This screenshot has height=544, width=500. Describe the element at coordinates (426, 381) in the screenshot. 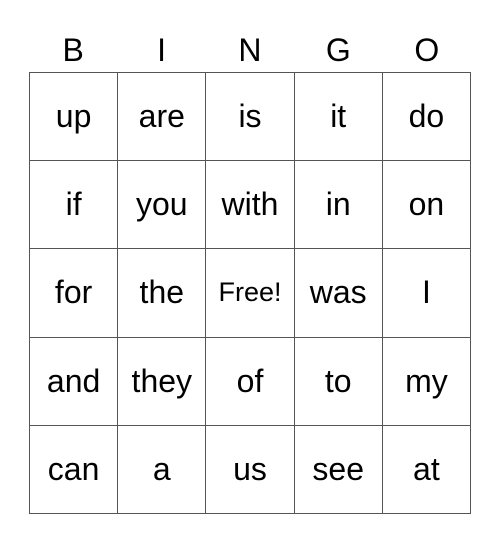

I see `bingo-cell: my` at that location.